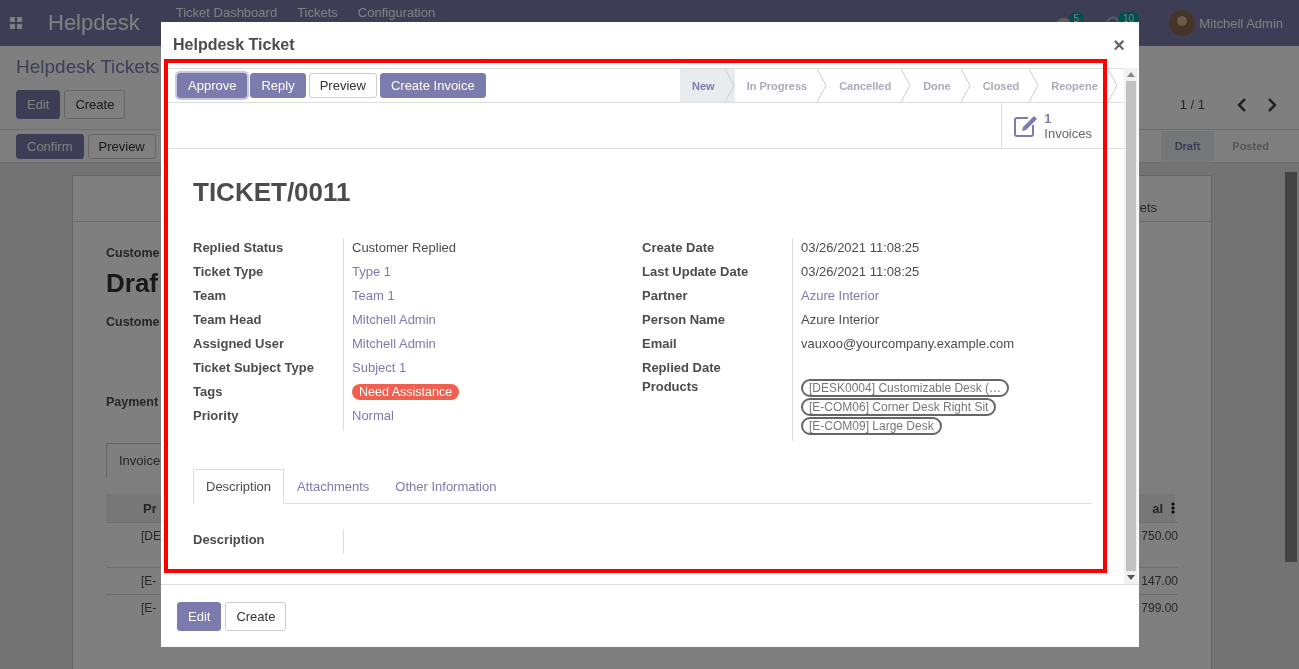 This screenshot has height=669, width=1299. I want to click on notebook-tab: Attachments, so click(333, 486).